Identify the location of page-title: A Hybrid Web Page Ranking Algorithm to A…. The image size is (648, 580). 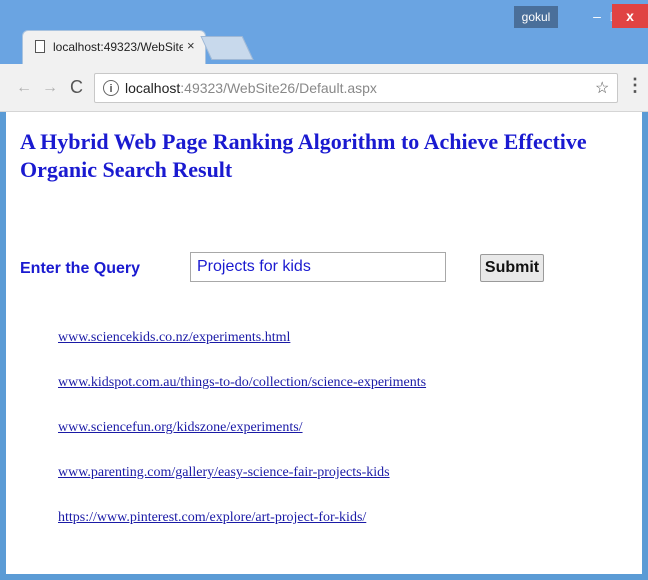
(303, 155).